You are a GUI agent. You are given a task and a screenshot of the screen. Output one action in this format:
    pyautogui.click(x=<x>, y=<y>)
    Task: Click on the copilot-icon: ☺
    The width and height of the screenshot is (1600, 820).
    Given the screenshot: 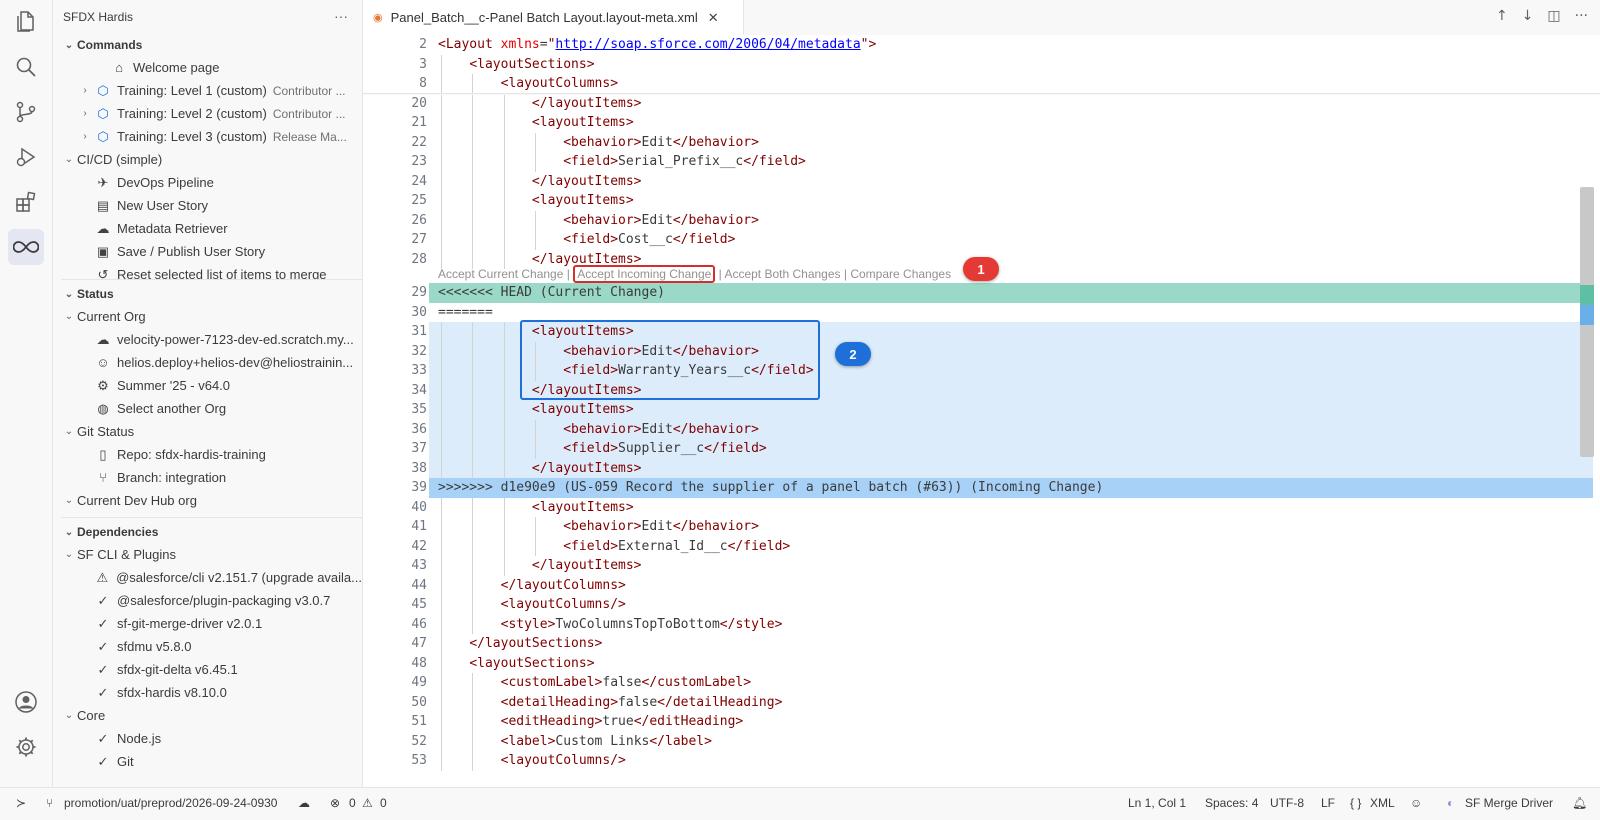 What is the action you would take?
    pyautogui.click(x=1416, y=803)
    